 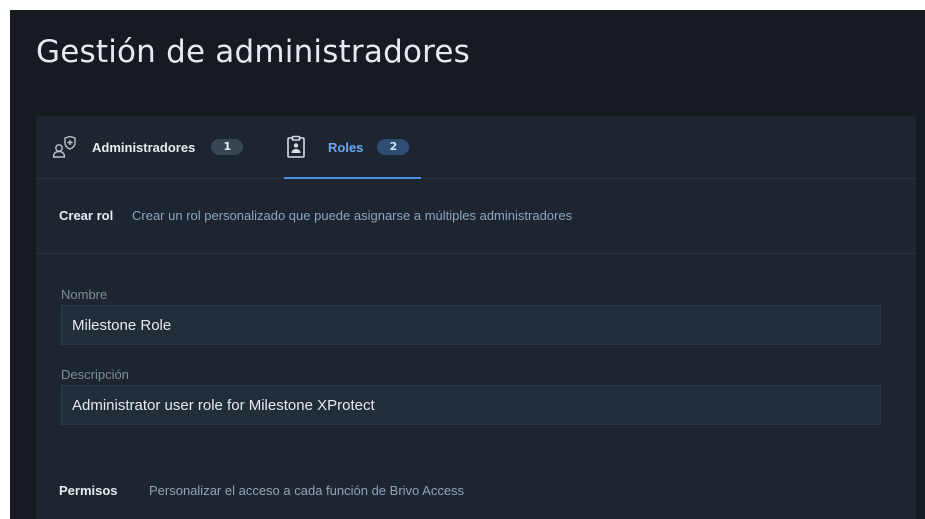 What do you see at coordinates (95, 374) in the screenshot?
I see `description-label: Descripción` at bounding box center [95, 374].